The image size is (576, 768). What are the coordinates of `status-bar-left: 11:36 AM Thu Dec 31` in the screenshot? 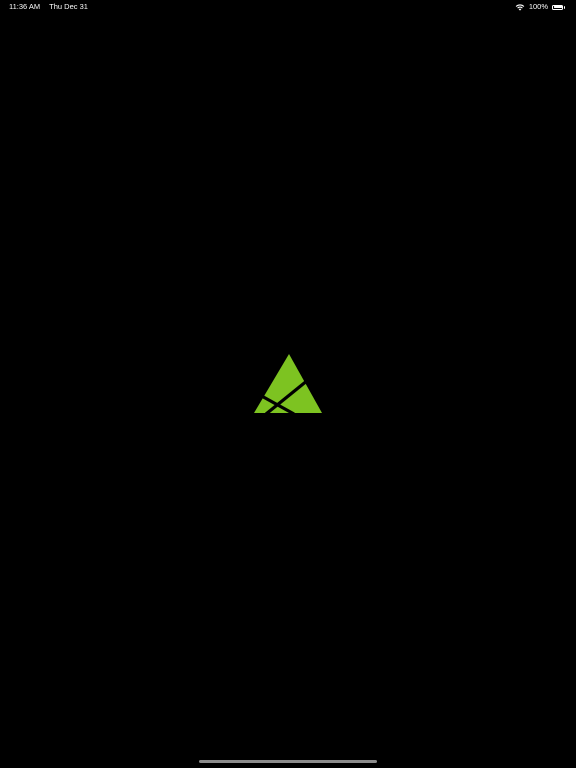 It's located at (48, 7).